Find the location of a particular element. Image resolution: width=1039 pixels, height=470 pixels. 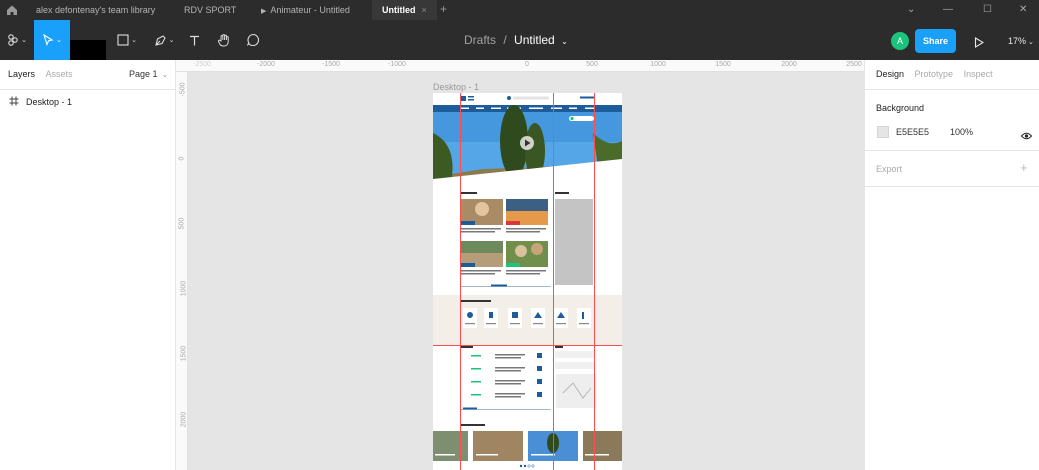

ruler-mark-label: 1500 is located at coordinates (184, 353).